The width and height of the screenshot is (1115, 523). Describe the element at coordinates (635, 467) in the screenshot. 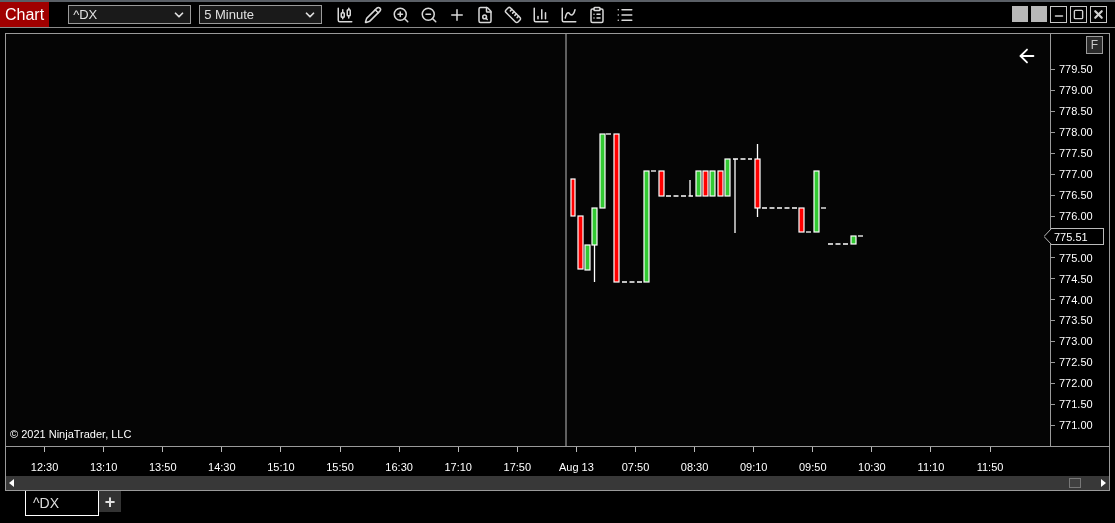

I see `time-label: 07:50` at that location.